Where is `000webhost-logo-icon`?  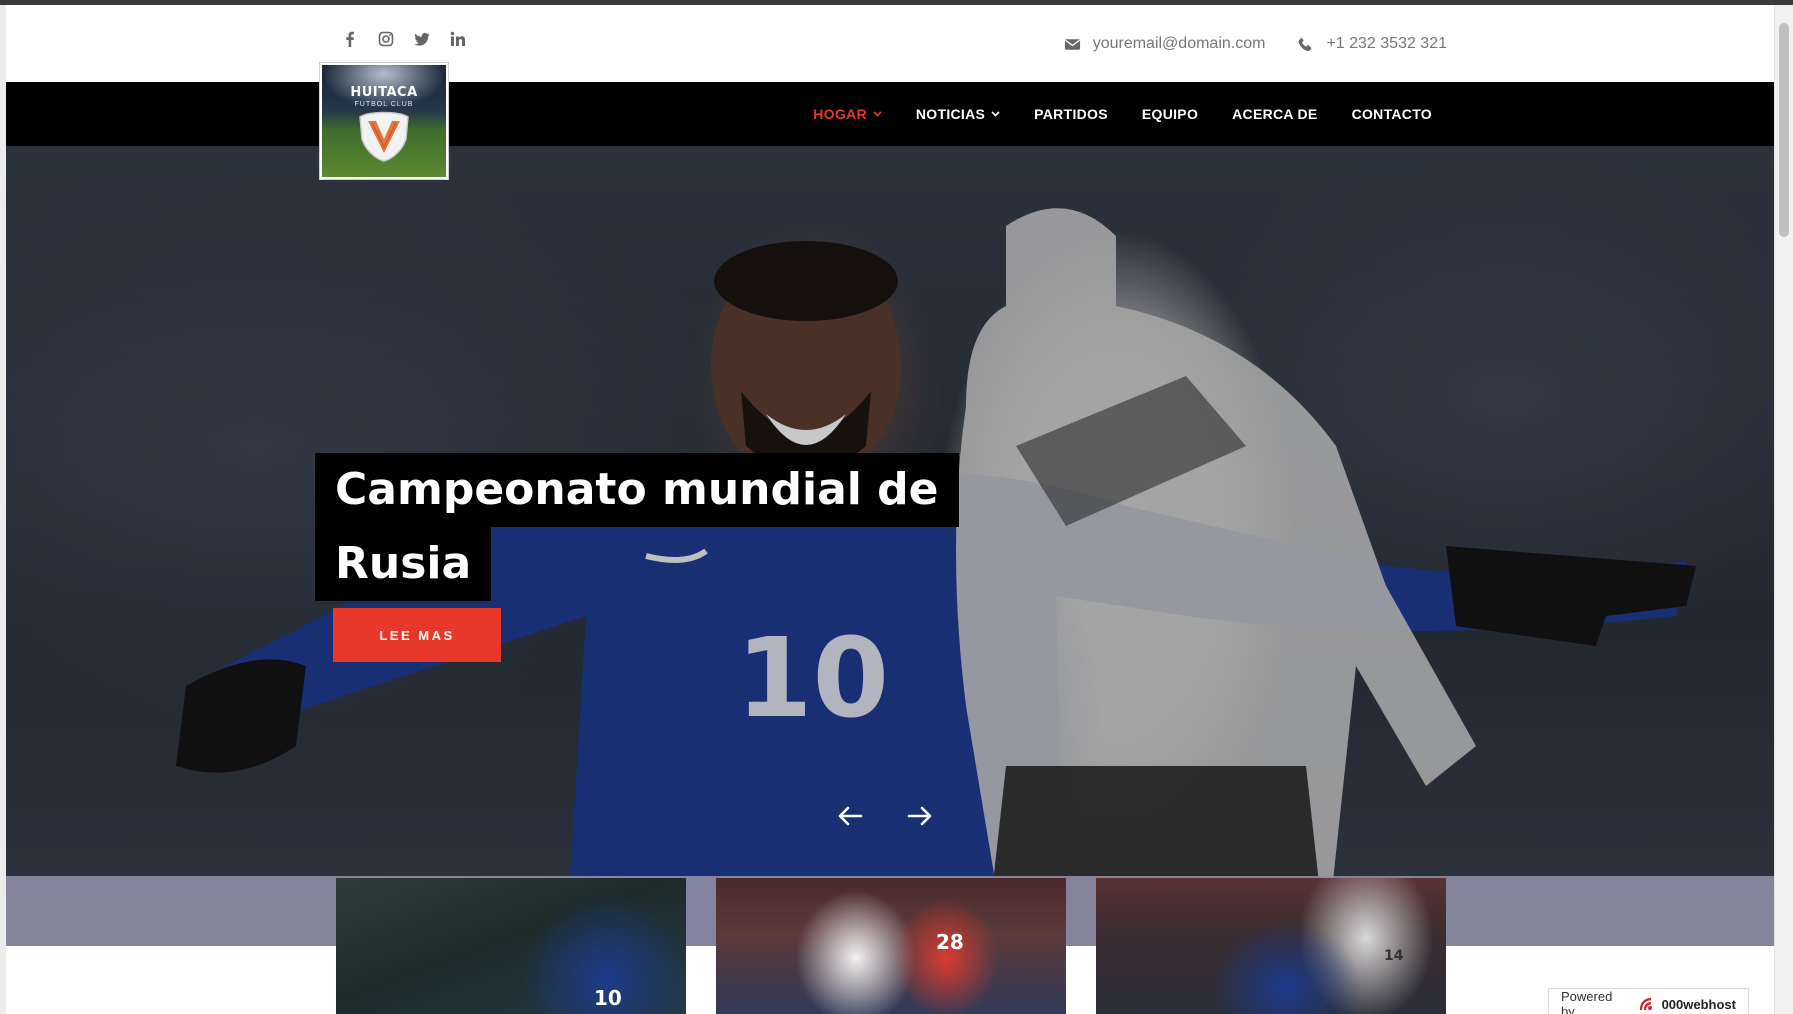 000webhost-logo-icon is located at coordinates (1645, 1004).